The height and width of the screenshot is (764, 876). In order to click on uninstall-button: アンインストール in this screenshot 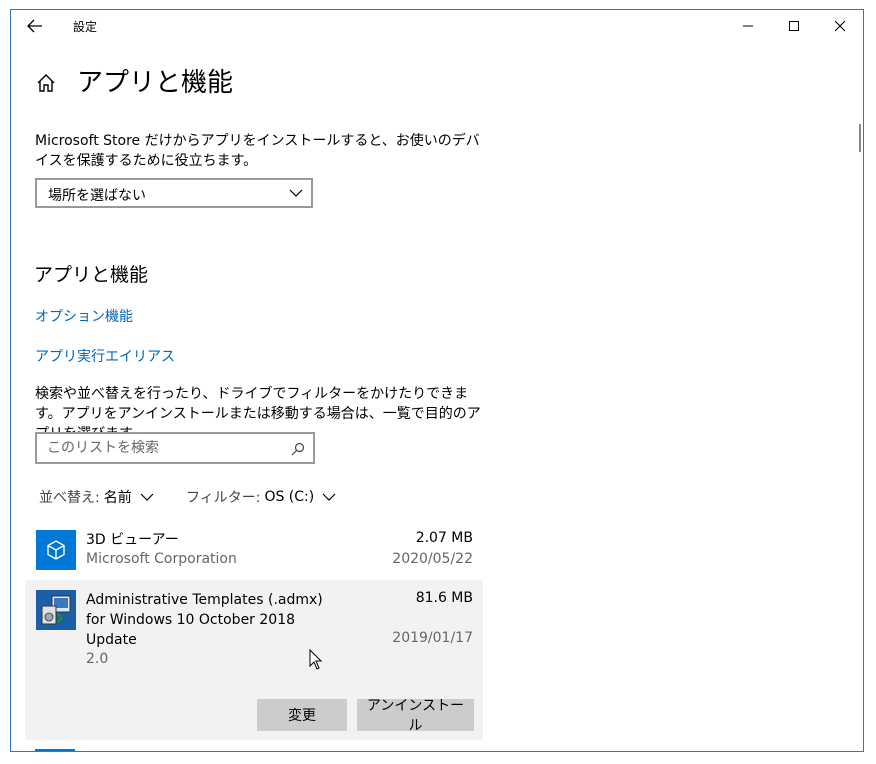, I will do `click(415, 716)`.